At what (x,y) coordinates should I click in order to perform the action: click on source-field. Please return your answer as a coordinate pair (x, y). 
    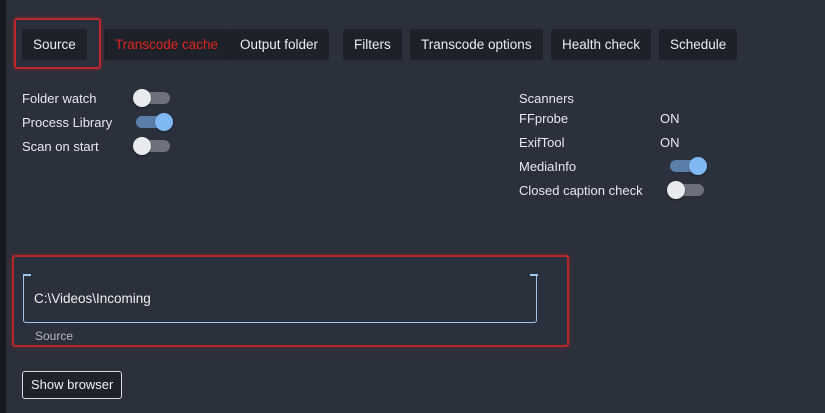
    Looking at the image, I should click on (280, 298).